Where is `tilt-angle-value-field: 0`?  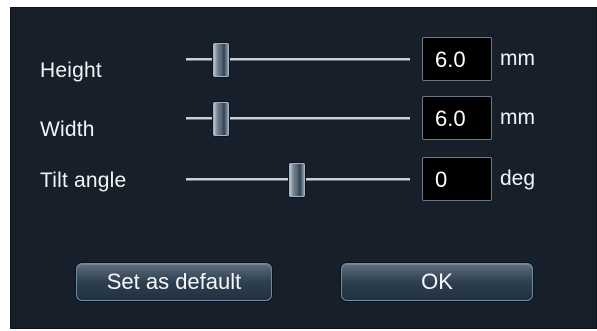 tilt-angle-value-field: 0 is located at coordinates (457, 179).